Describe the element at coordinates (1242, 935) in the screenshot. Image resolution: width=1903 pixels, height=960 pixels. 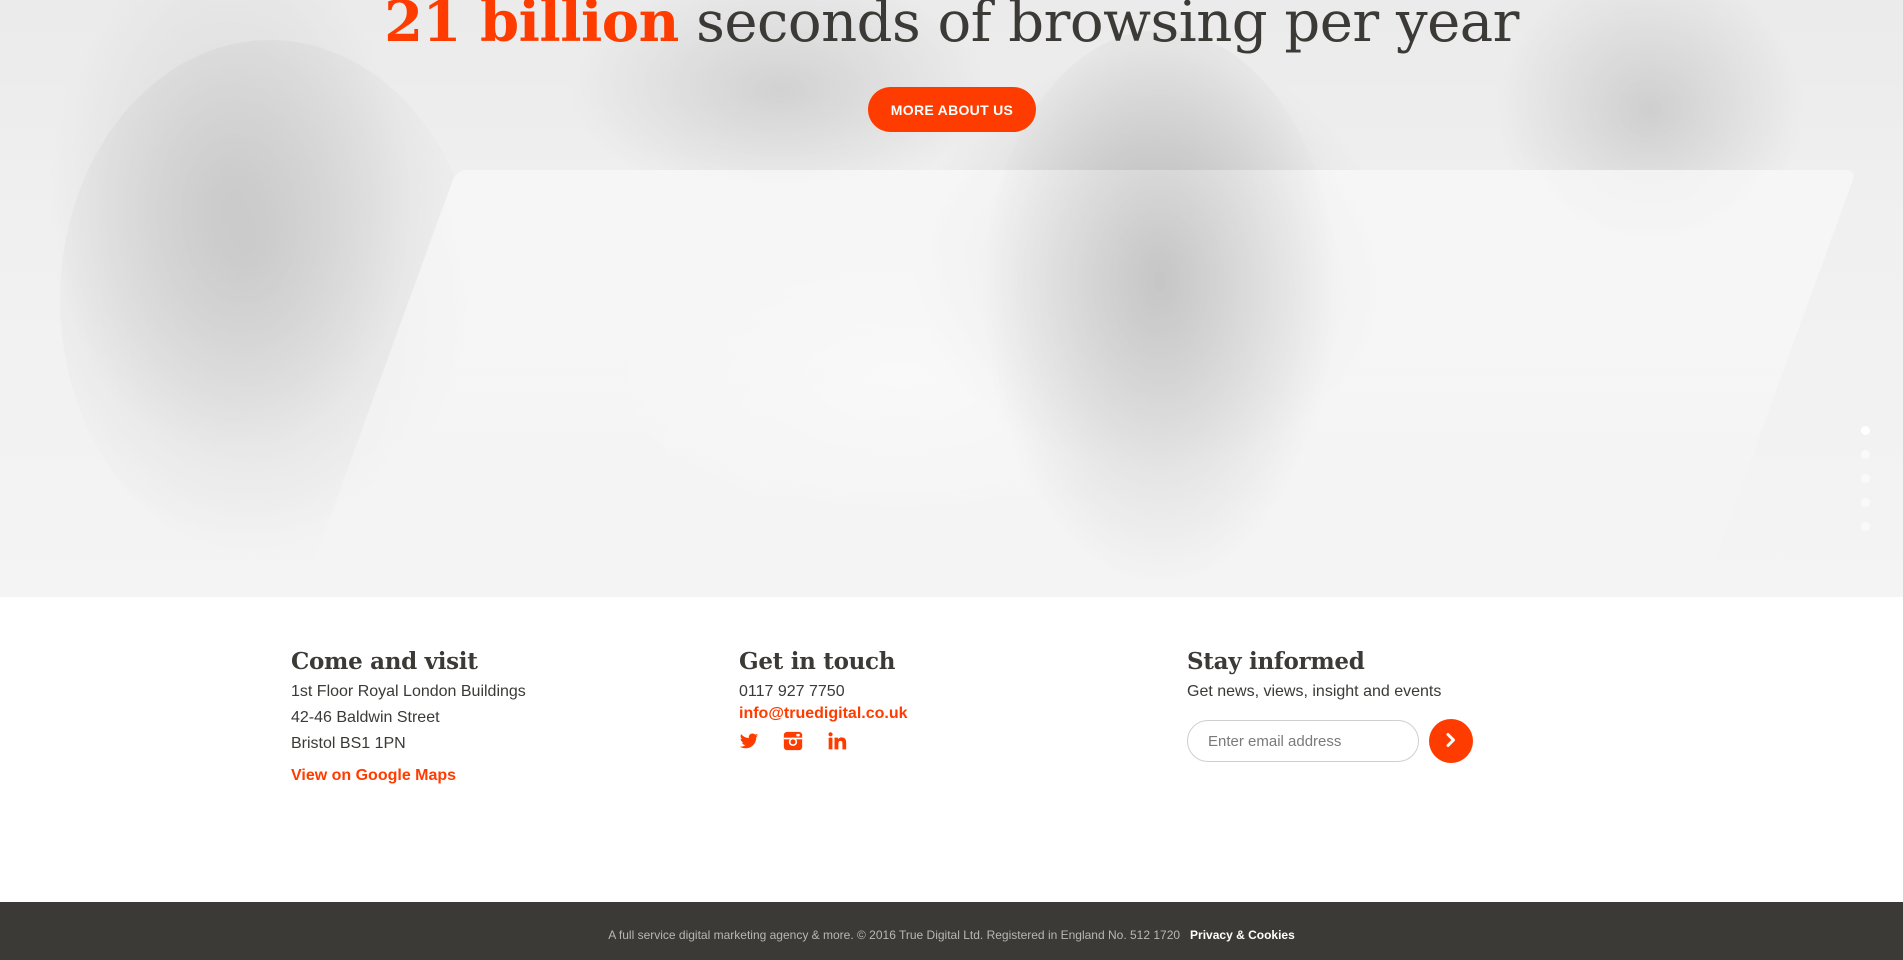
I see `privacy-cookies-link: Privacy & Cookies` at that location.